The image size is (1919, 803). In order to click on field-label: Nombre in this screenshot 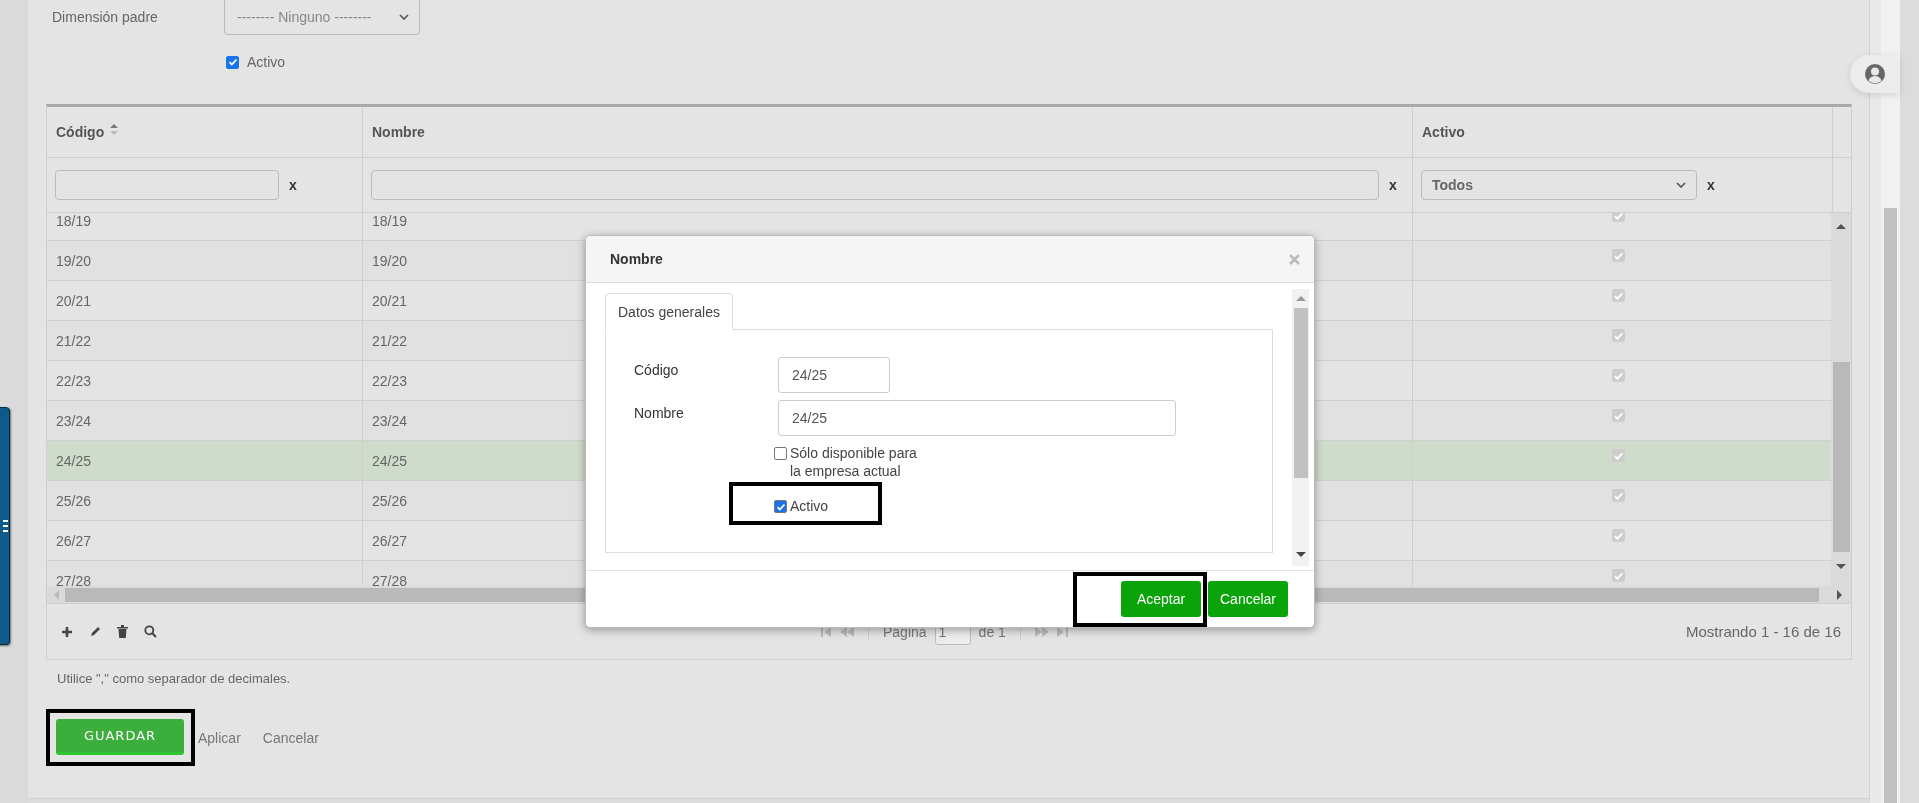, I will do `click(659, 413)`.